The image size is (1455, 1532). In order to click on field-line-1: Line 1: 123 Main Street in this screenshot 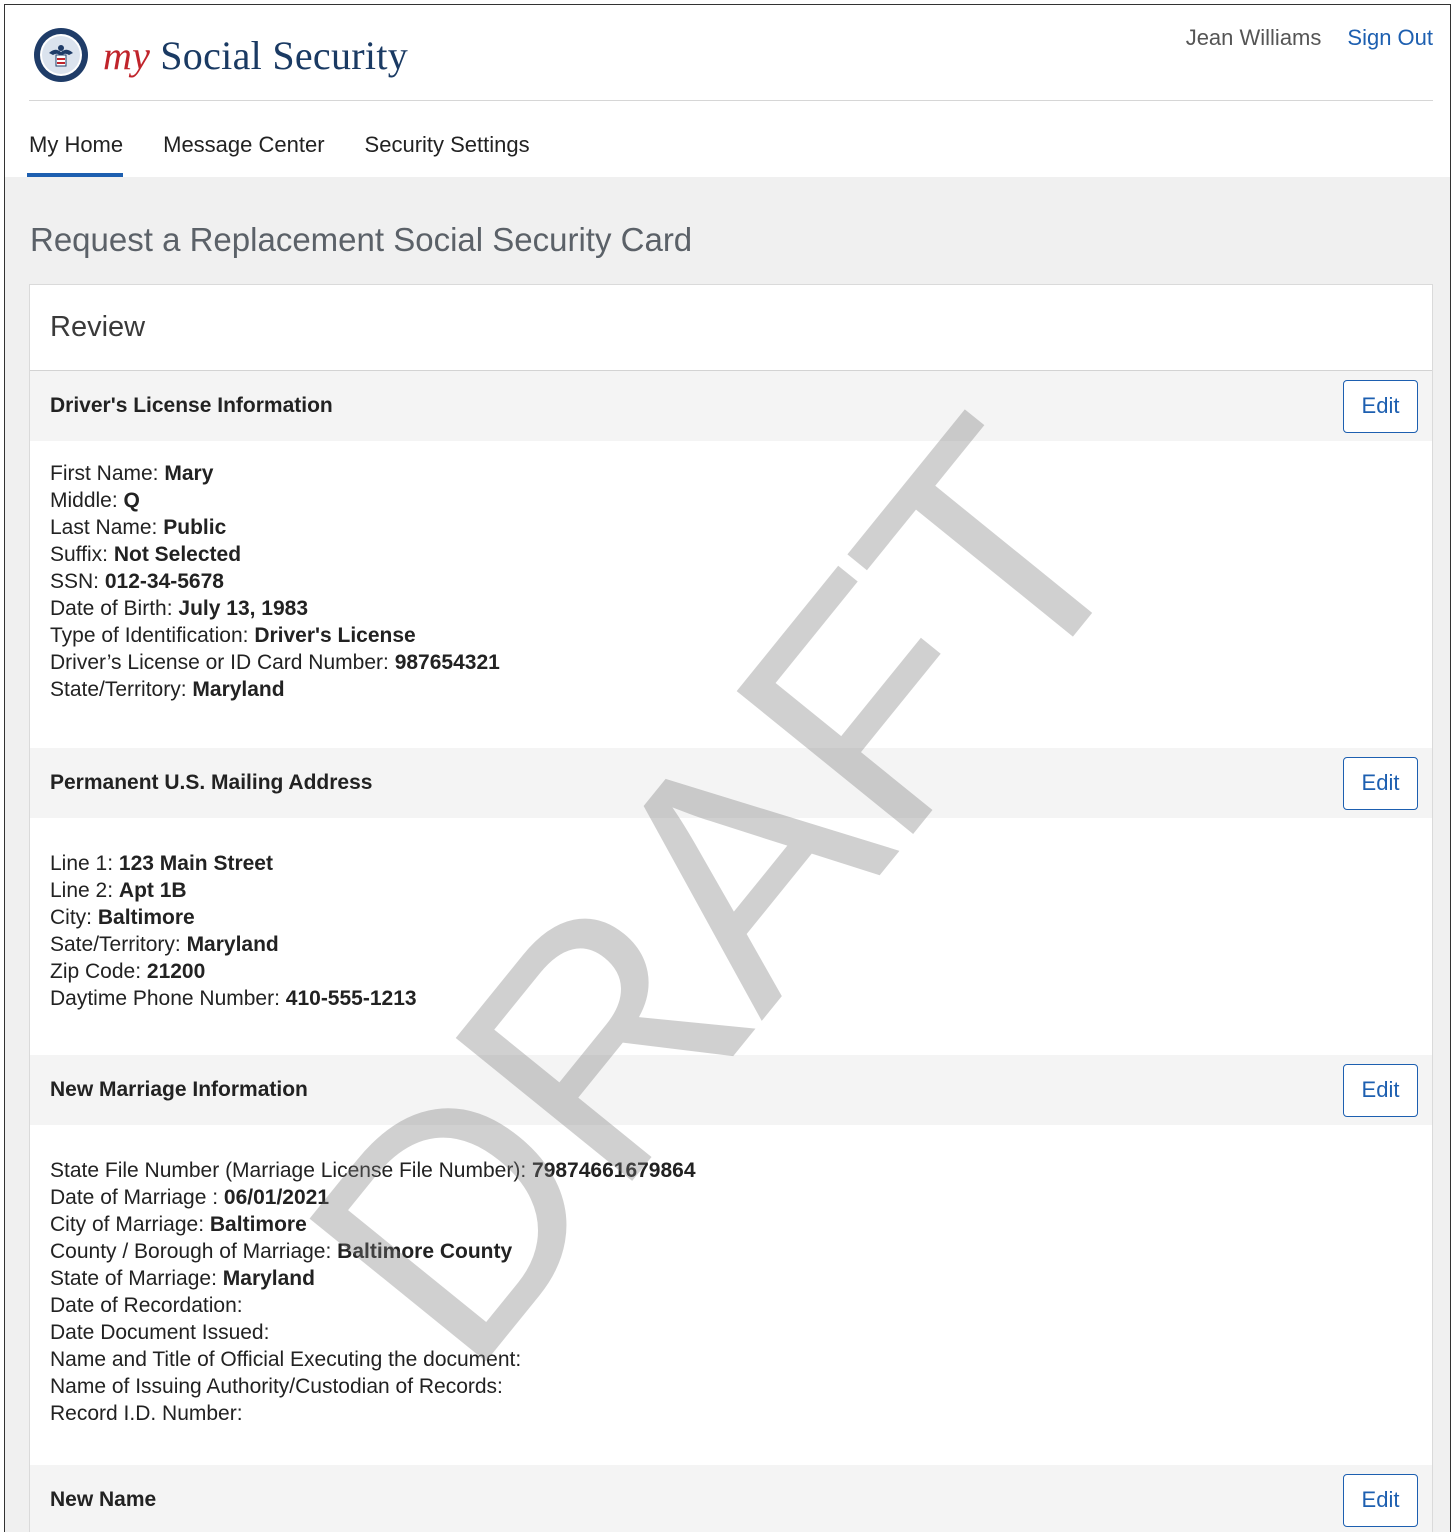, I will do `click(161, 863)`.